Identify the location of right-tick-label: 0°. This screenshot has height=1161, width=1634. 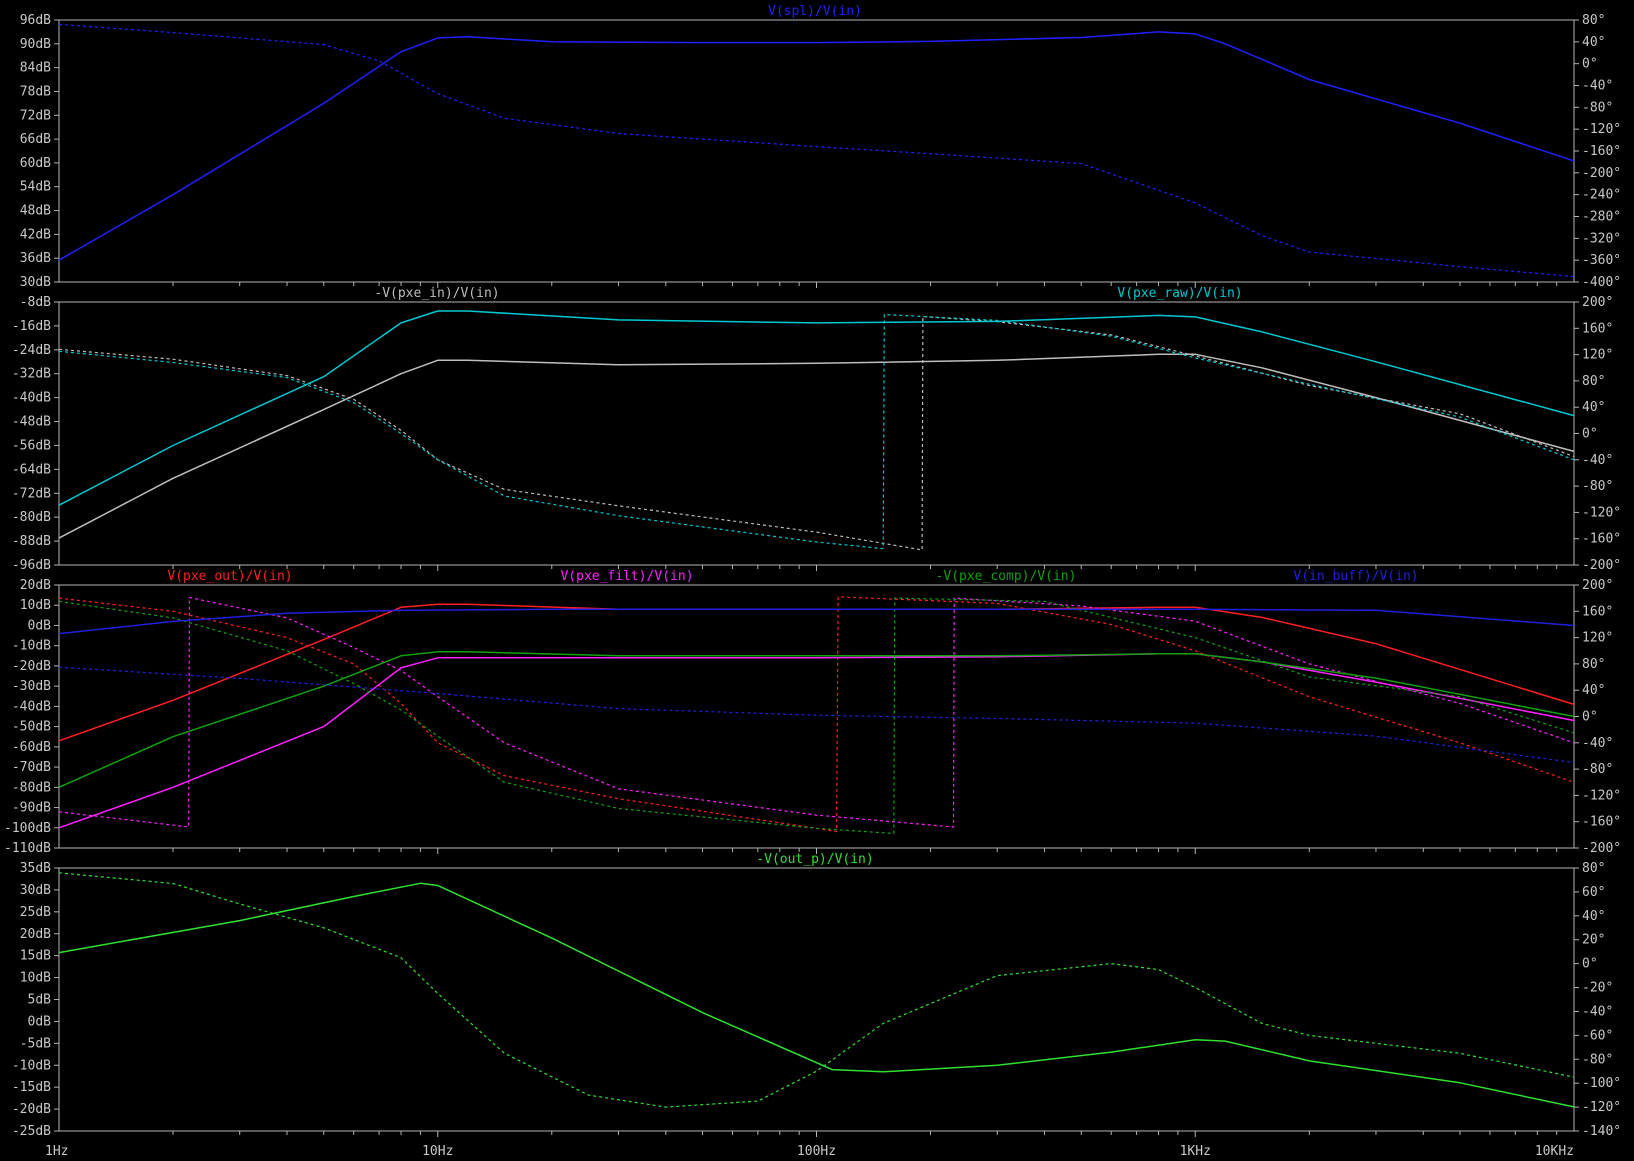
(1590, 434).